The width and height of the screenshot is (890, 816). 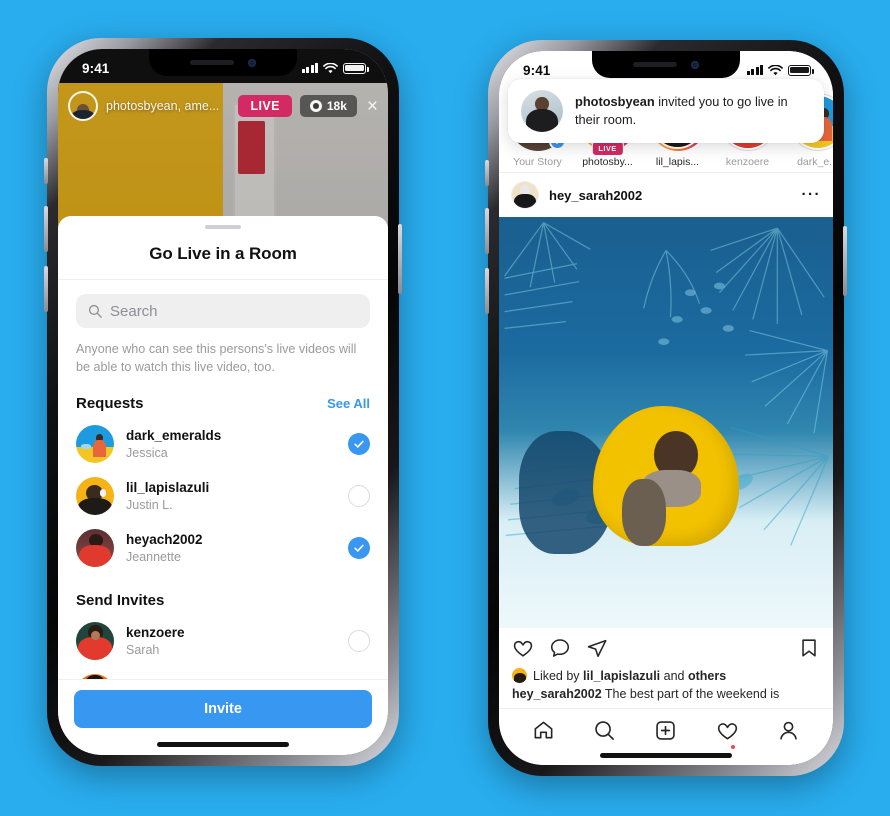 What do you see at coordinates (155, 632) in the screenshot?
I see `list-item-username: kenzoere` at bounding box center [155, 632].